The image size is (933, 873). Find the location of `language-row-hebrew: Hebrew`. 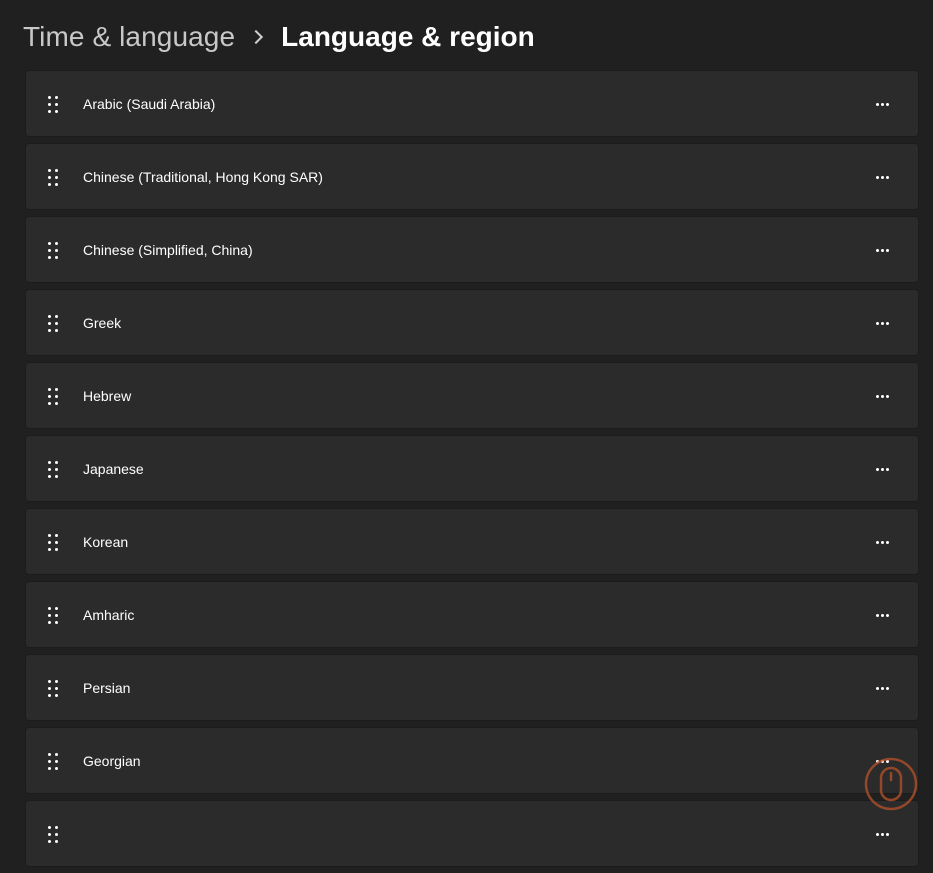

language-row-hebrew: Hebrew is located at coordinates (472, 395).